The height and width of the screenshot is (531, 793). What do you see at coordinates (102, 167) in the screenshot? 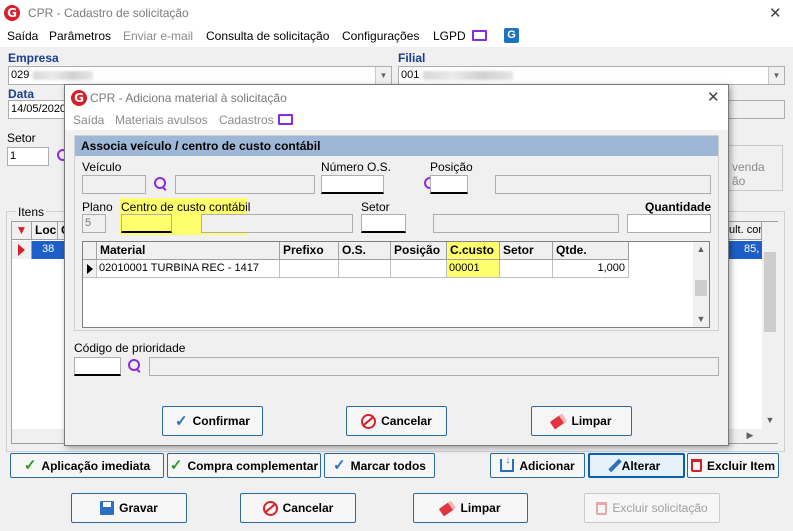
I see `veiculo-label: Veículo` at bounding box center [102, 167].